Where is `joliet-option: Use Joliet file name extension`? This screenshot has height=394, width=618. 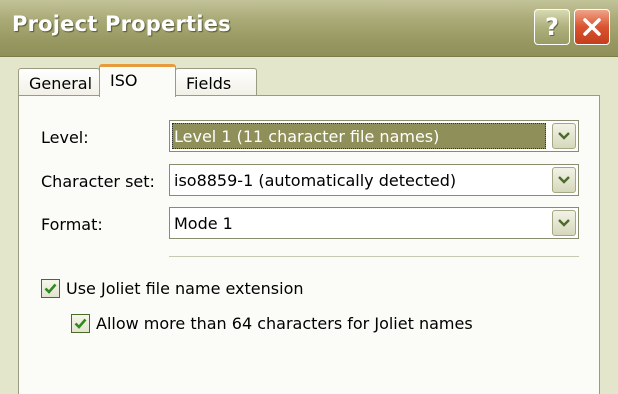
joliet-option: Use Joliet file name extension is located at coordinates (172, 288).